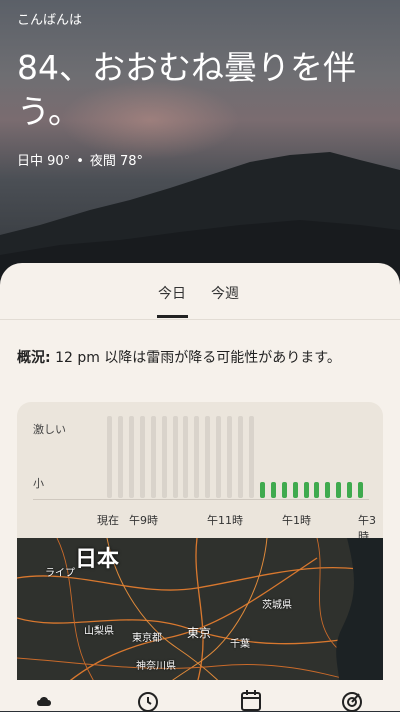 The image size is (400, 712). What do you see at coordinates (147, 638) in the screenshot?
I see `map-place-label: 東京都` at bounding box center [147, 638].